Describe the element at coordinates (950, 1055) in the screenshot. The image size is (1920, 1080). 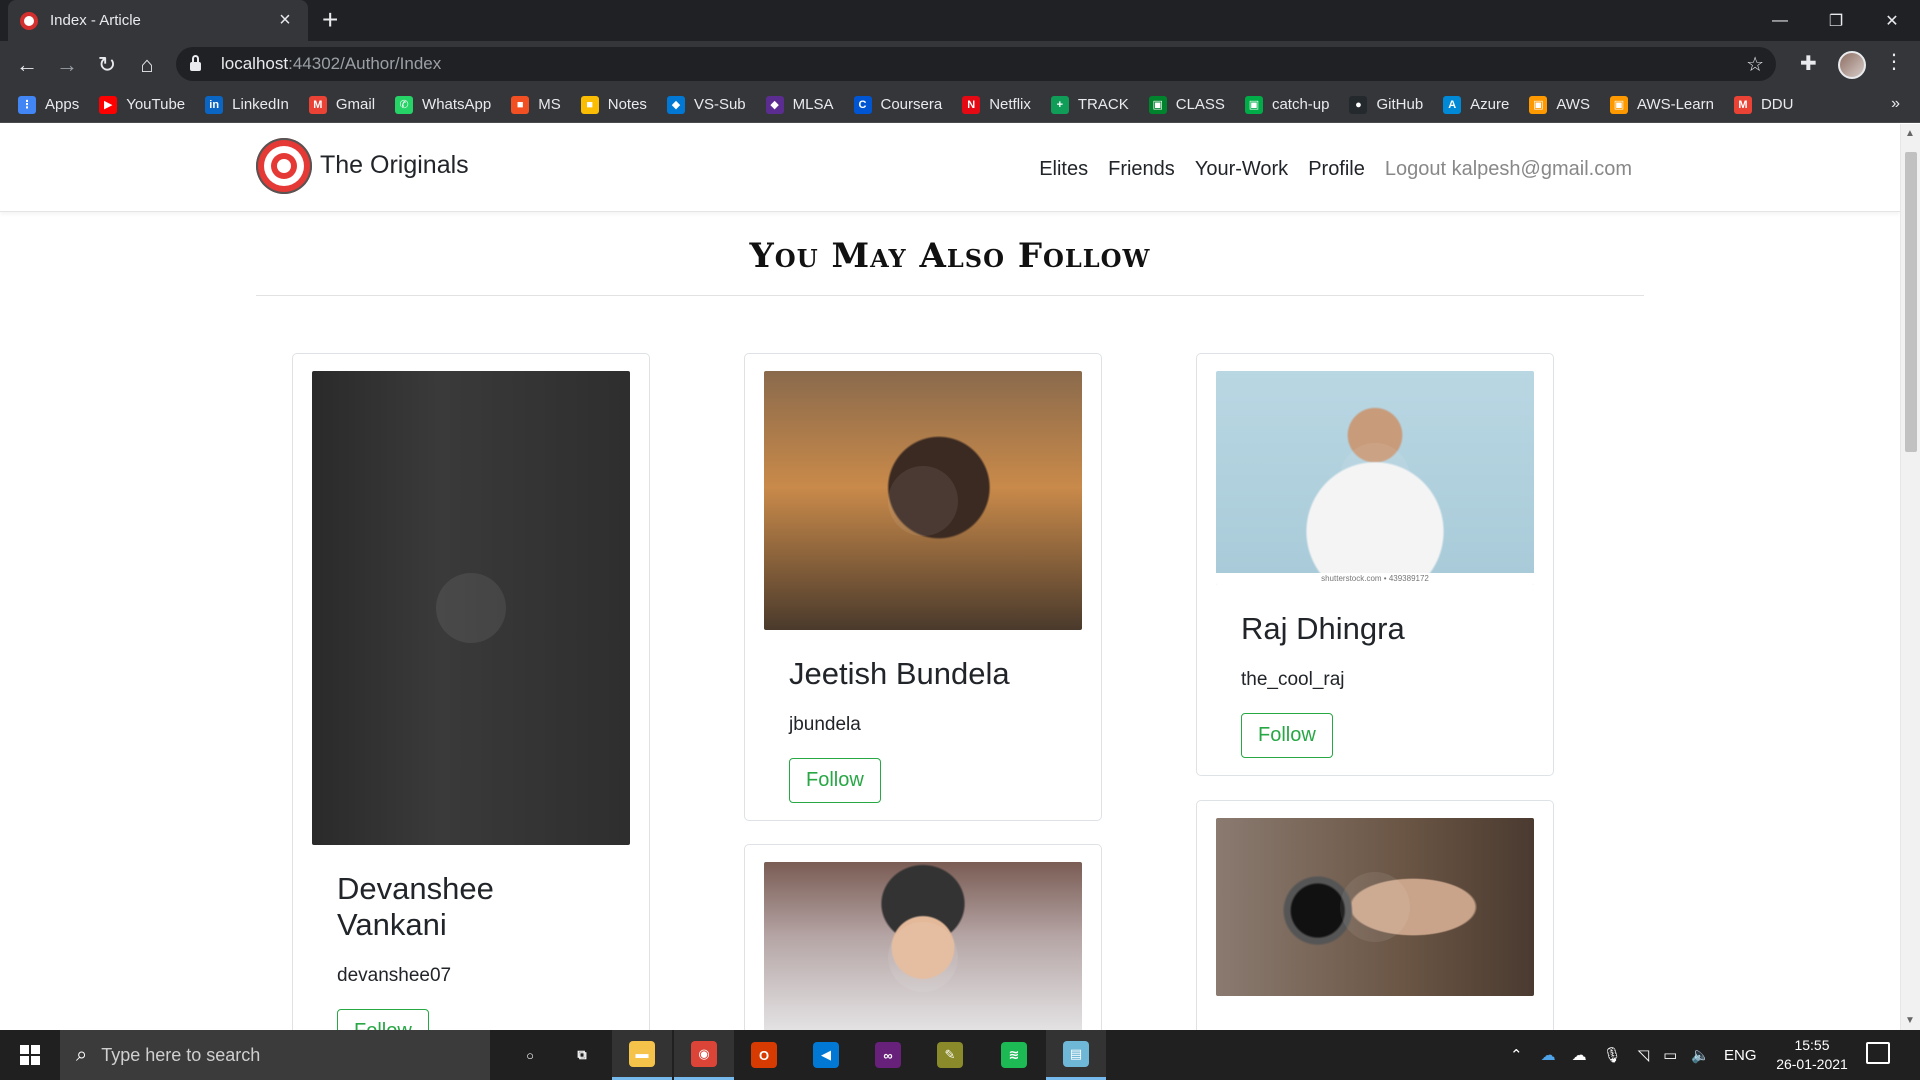
I see `taskbar-tool-button: ✎` at that location.